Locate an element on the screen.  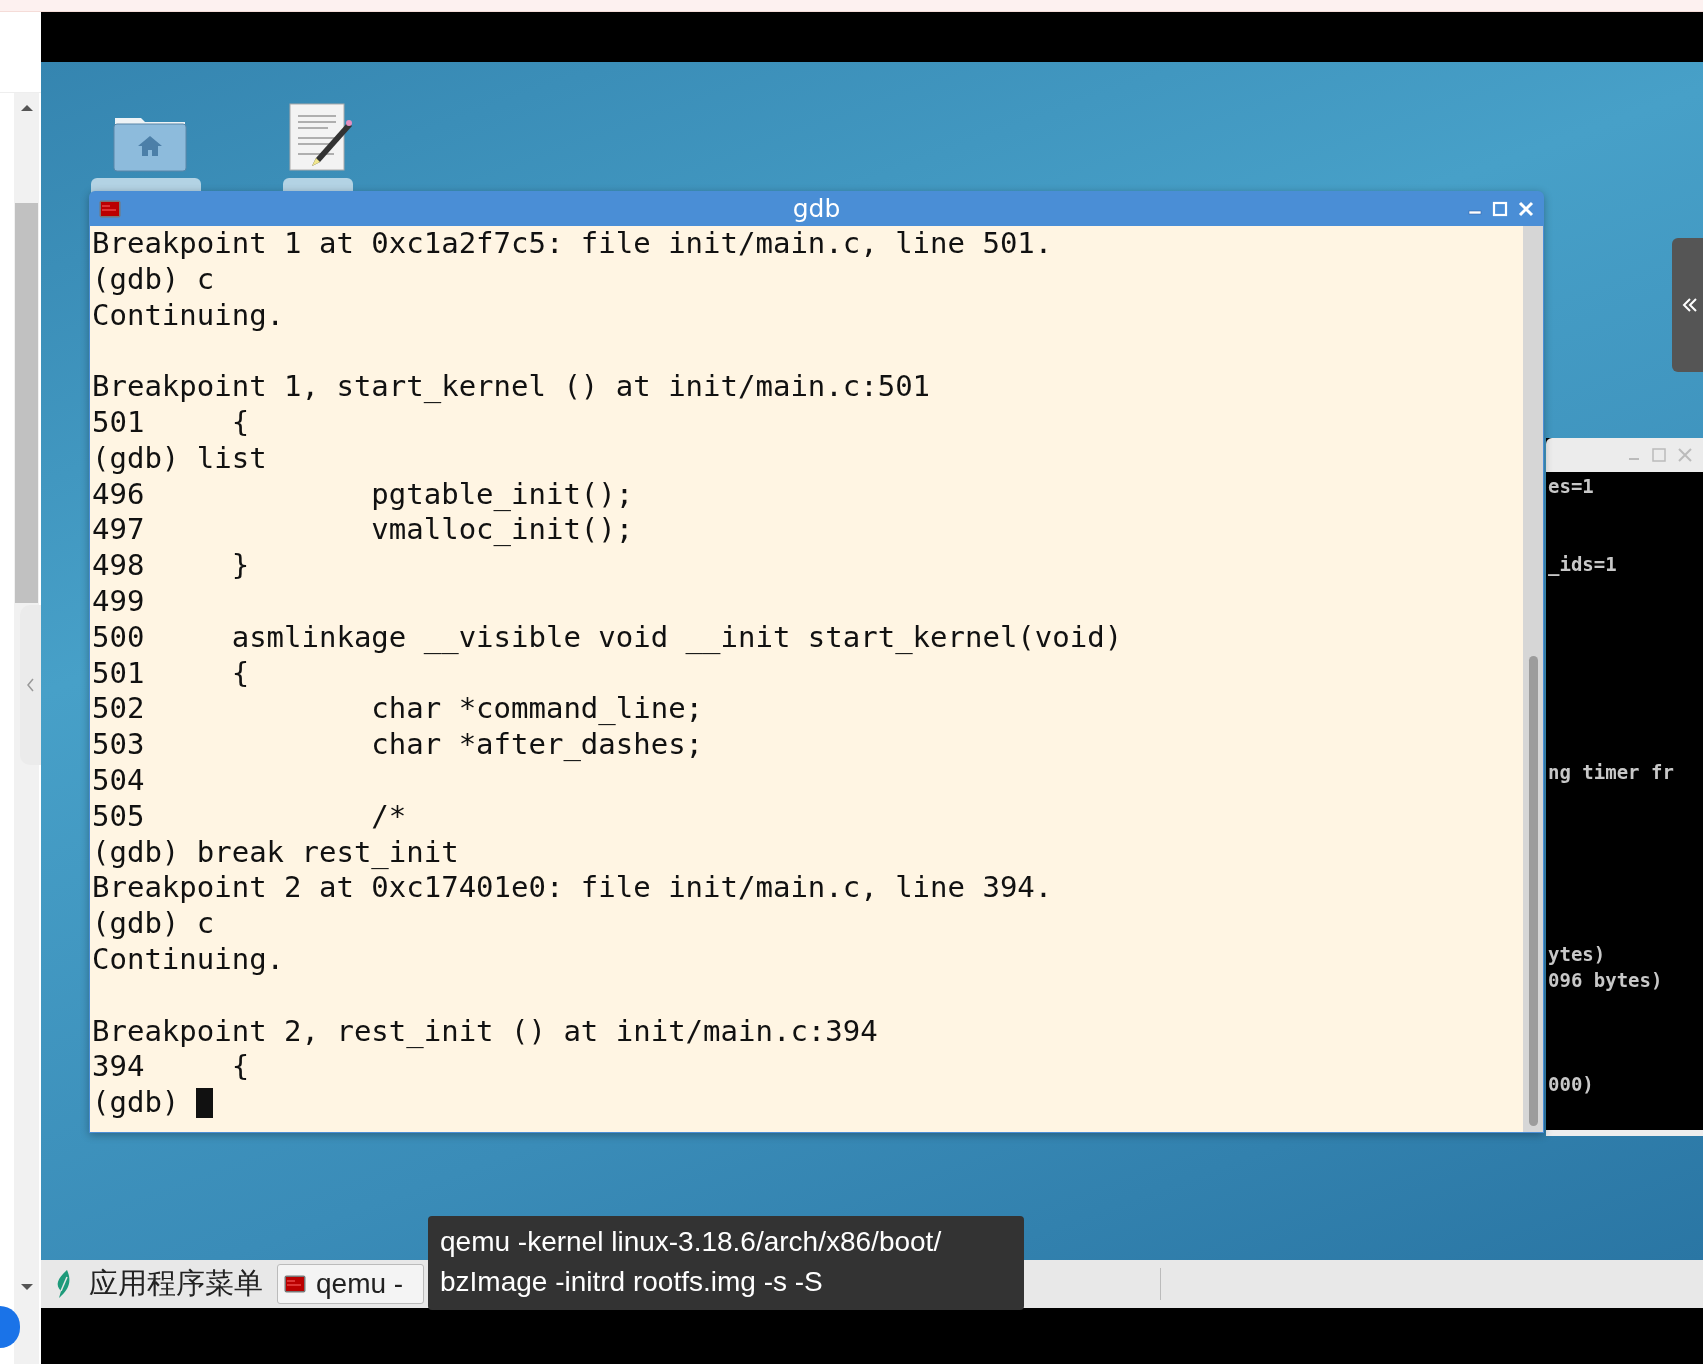
collapse-tab is located at coordinates (31, 685).